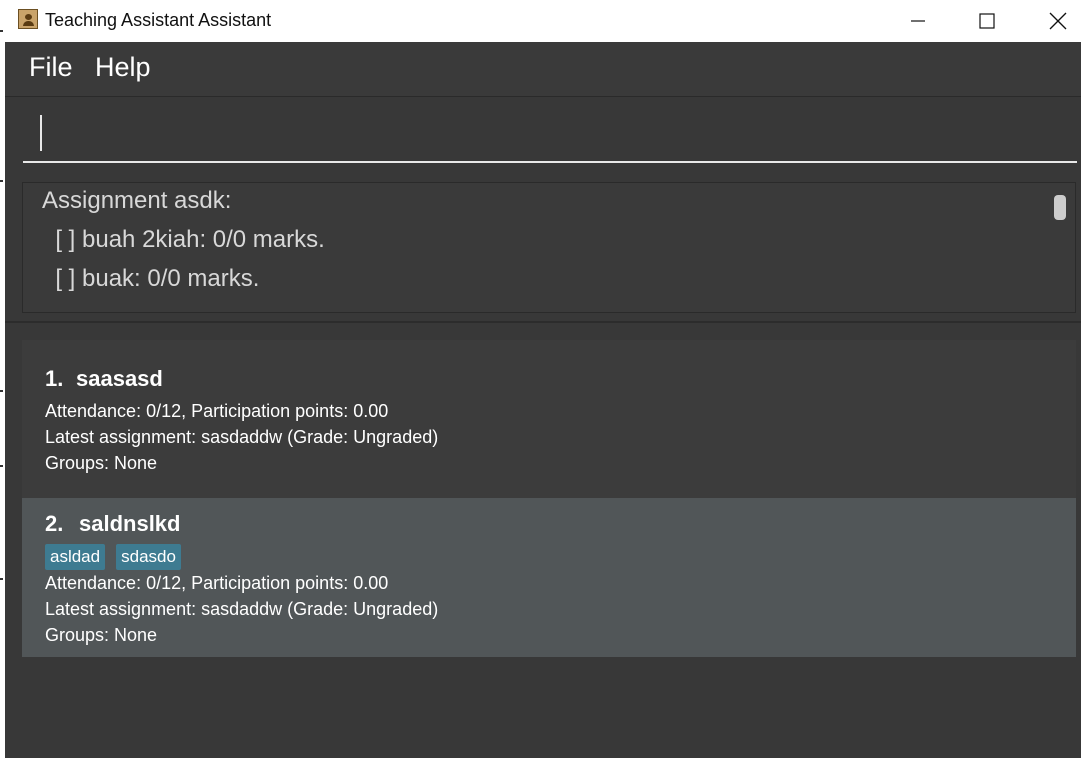 The height and width of the screenshot is (758, 1081). I want to click on result-line: Assignment asdk:, so click(137, 200).